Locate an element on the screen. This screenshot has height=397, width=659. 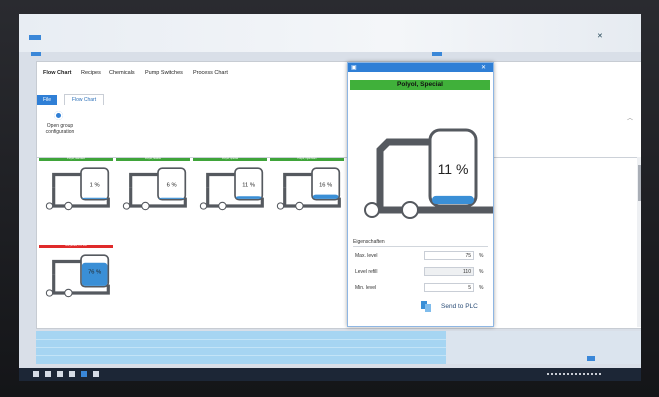
tank-card: Polyol, special 11 % is located at coordinates (230, 192).